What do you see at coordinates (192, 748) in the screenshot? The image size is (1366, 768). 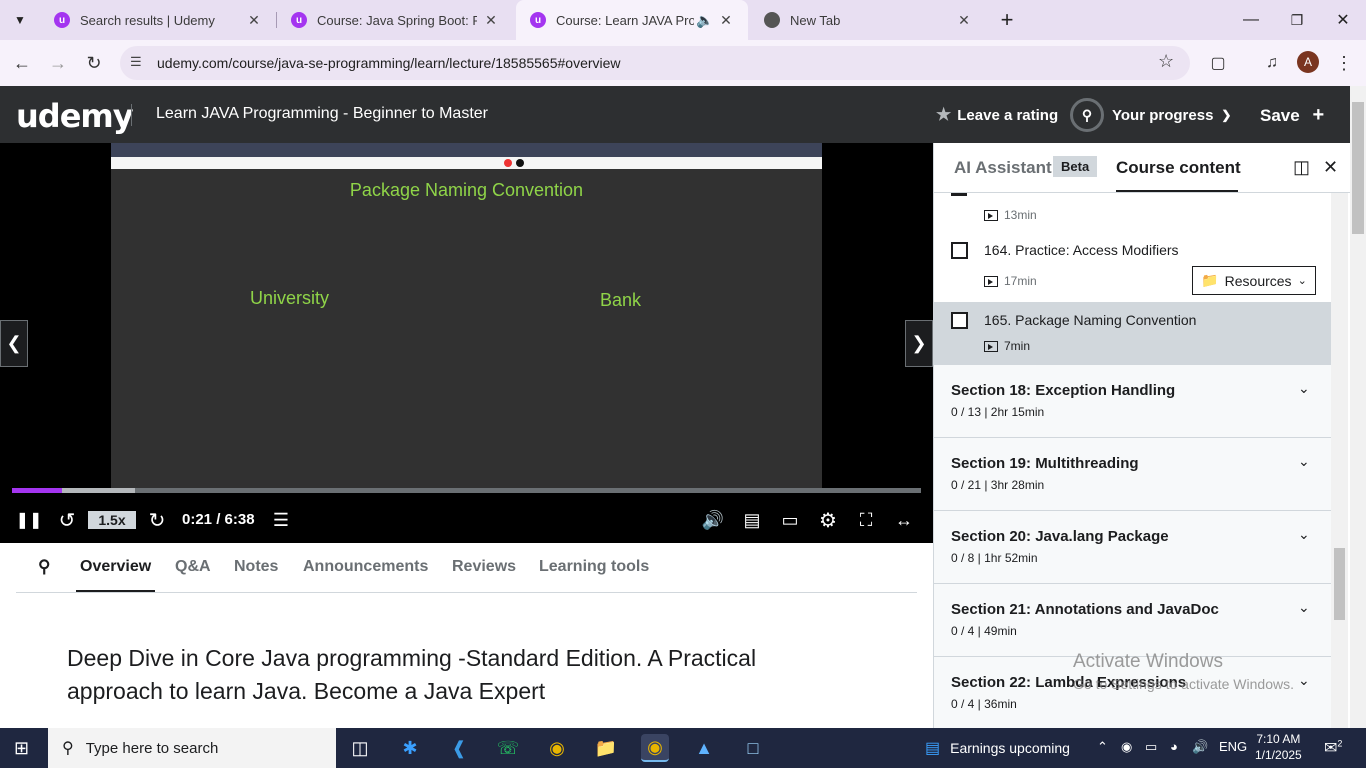 I see `taskbar-search-box: ⚲ Type here to search` at bounding box center [192, 748].